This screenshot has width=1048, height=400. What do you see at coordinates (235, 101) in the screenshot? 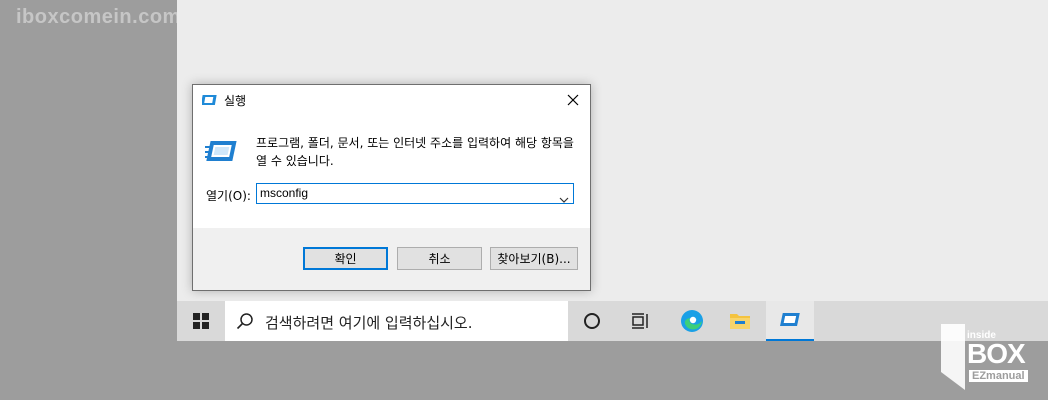
I see `dialog-title: 실행` at bounding box center [235, 101].